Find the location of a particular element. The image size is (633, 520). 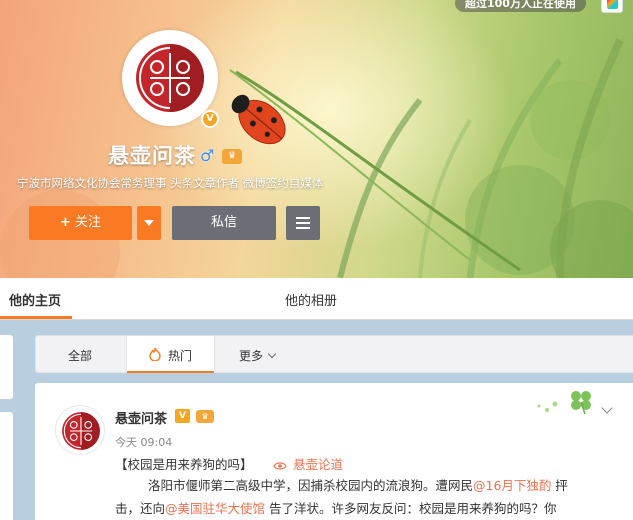

filter-more: 更多 is located at coordinates (258, 355).